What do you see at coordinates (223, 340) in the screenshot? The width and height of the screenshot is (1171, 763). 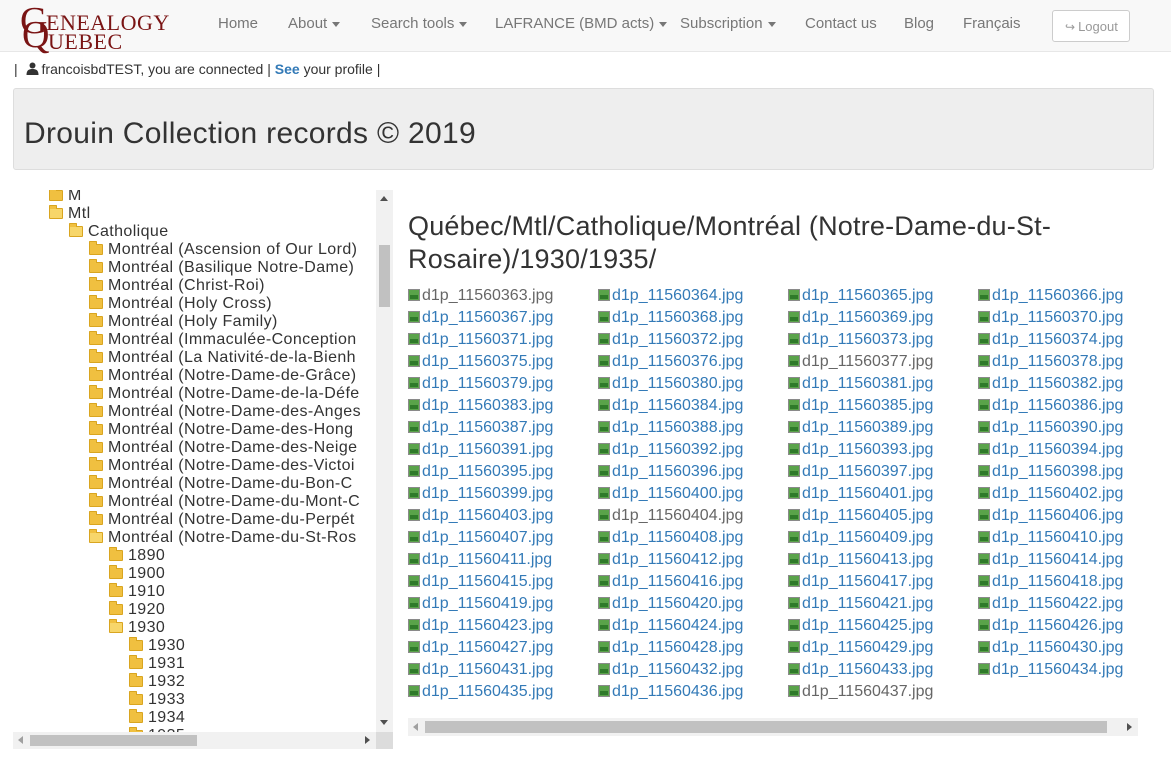 I see `tree-node: Montréal (Immaculée-Conception` at bounding box center [223, 340].